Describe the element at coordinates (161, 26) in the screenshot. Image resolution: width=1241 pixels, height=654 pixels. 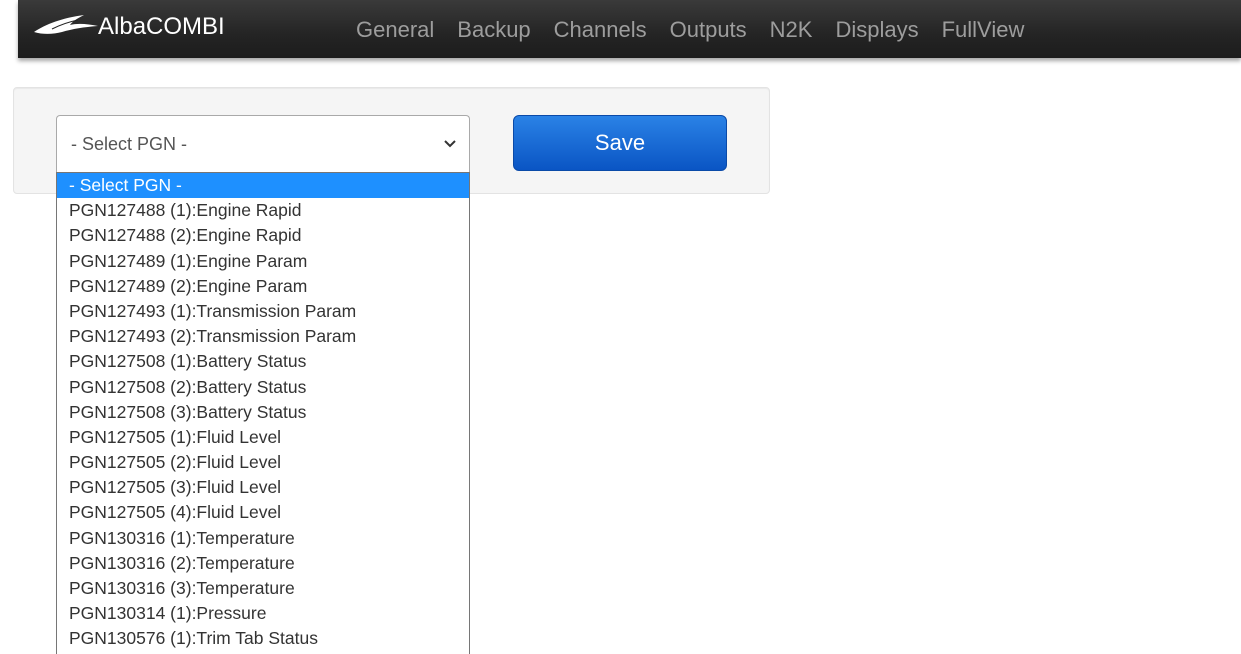
I see `brand-name: AlbaCOMBI` at that location.